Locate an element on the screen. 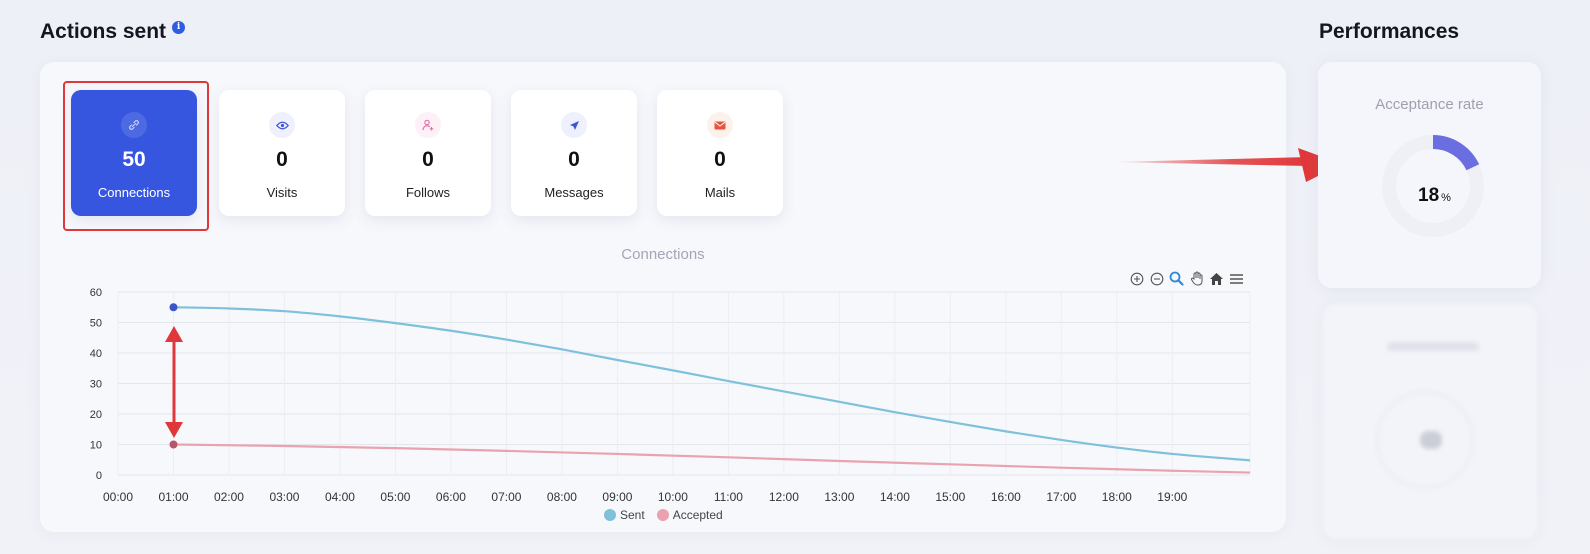  x-tick-label: 13:00 is located at coordinates (839, 497).